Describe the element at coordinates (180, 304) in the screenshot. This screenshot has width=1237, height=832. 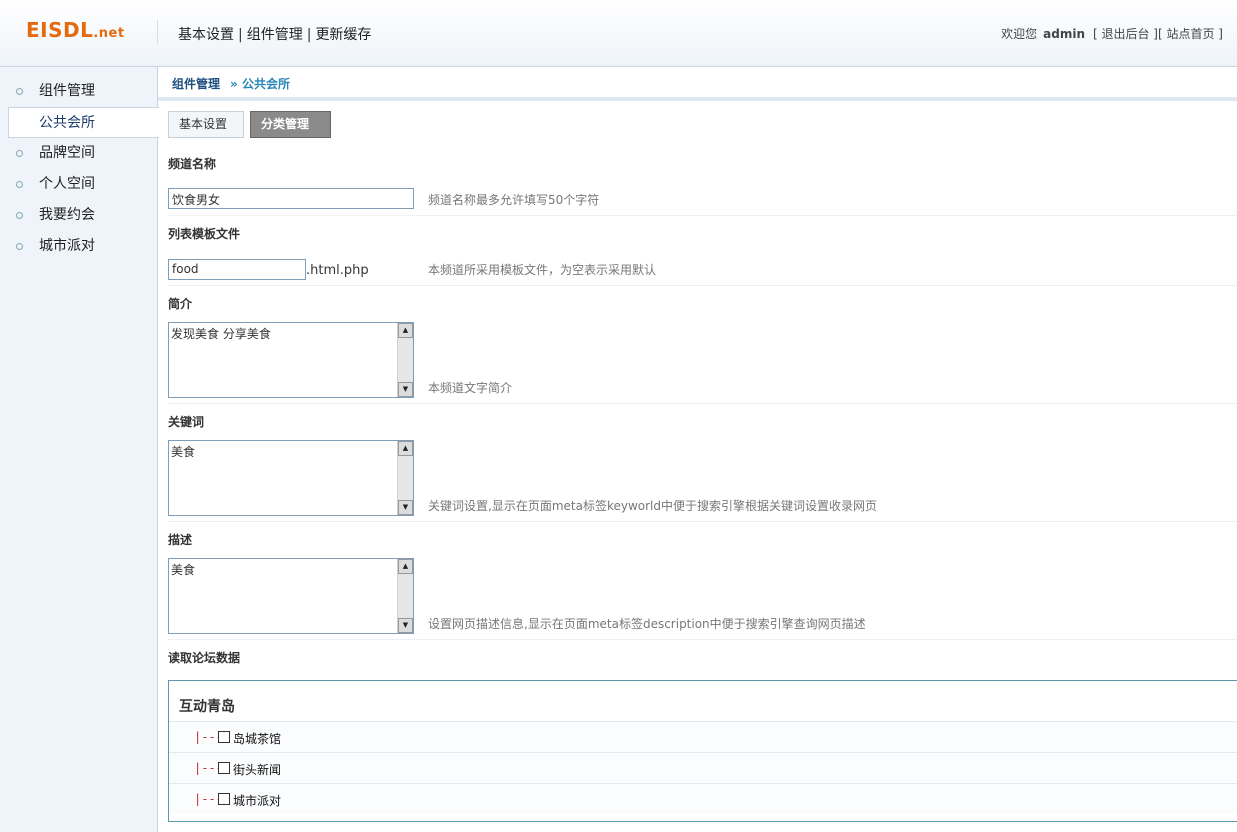
I see `intro-label: 简介` at that location.